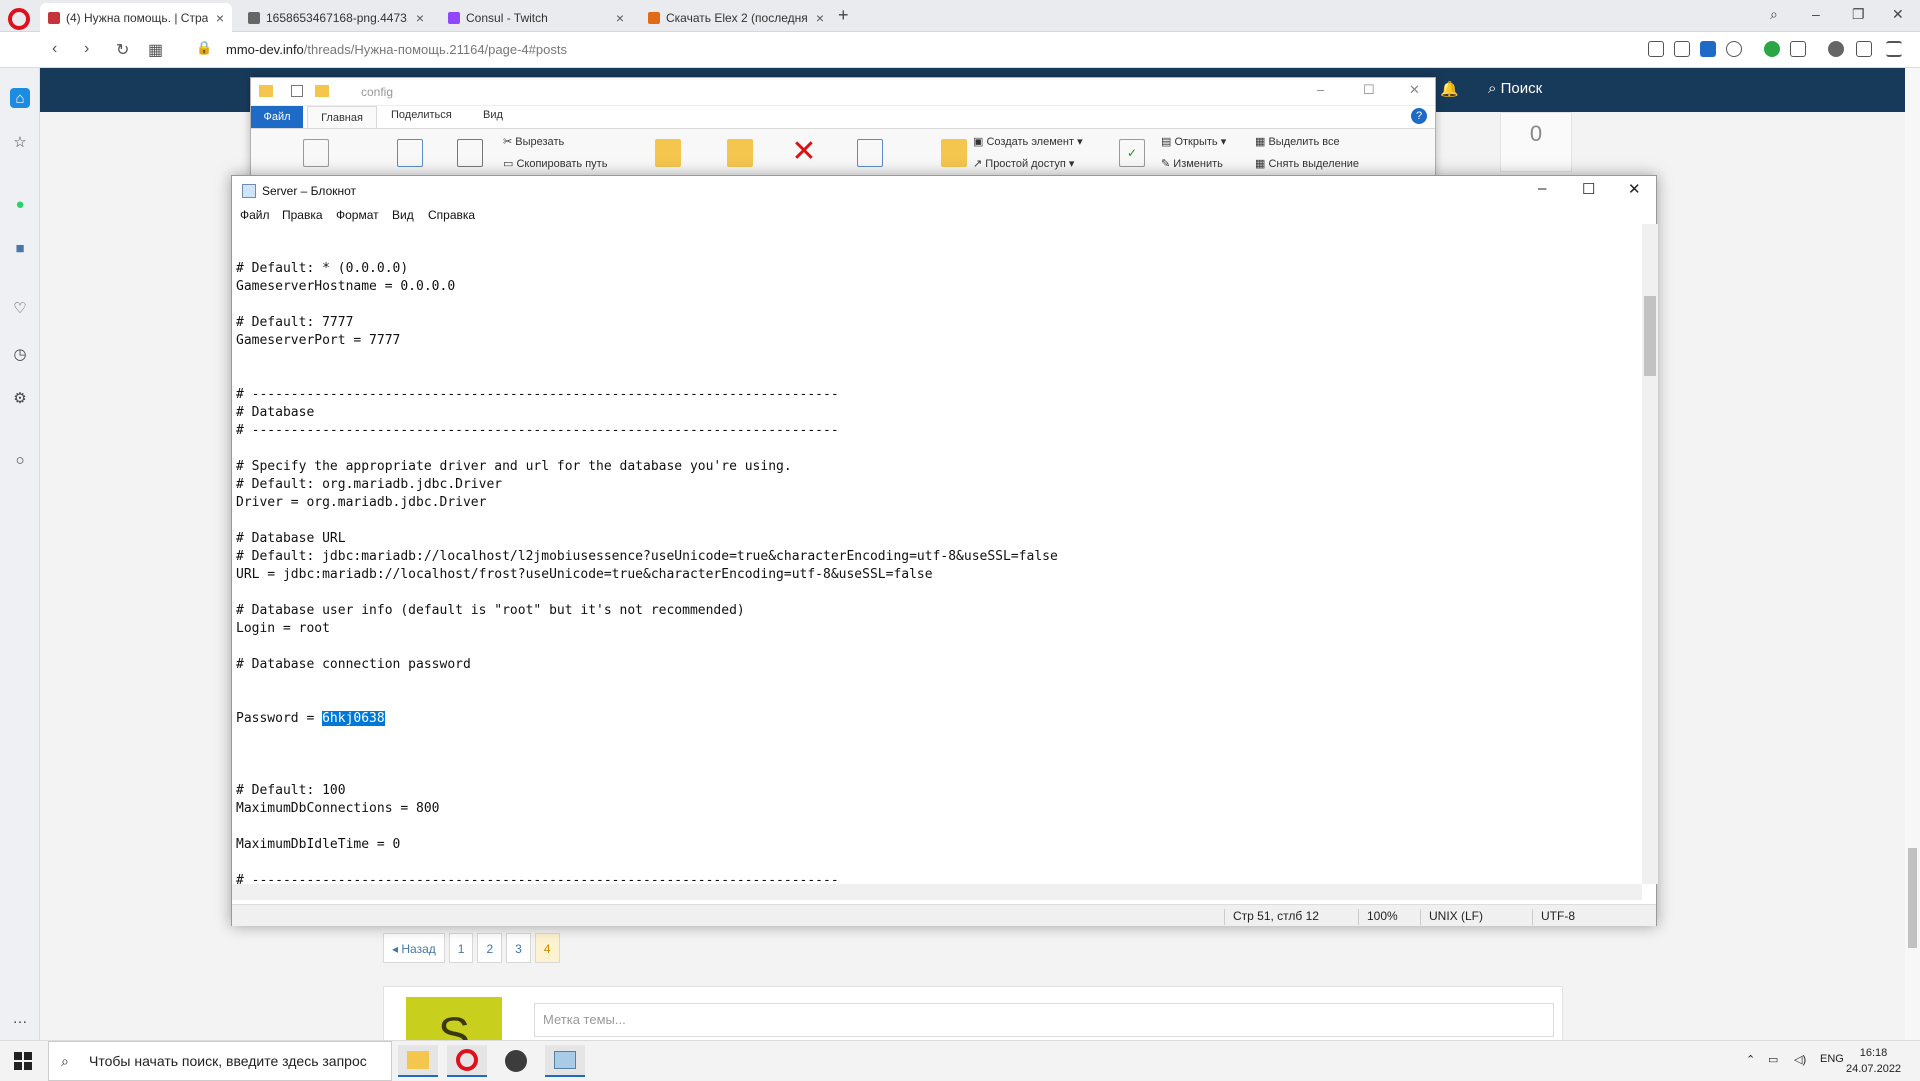  I want to click on history-icon: ◷, so click(20, 354).